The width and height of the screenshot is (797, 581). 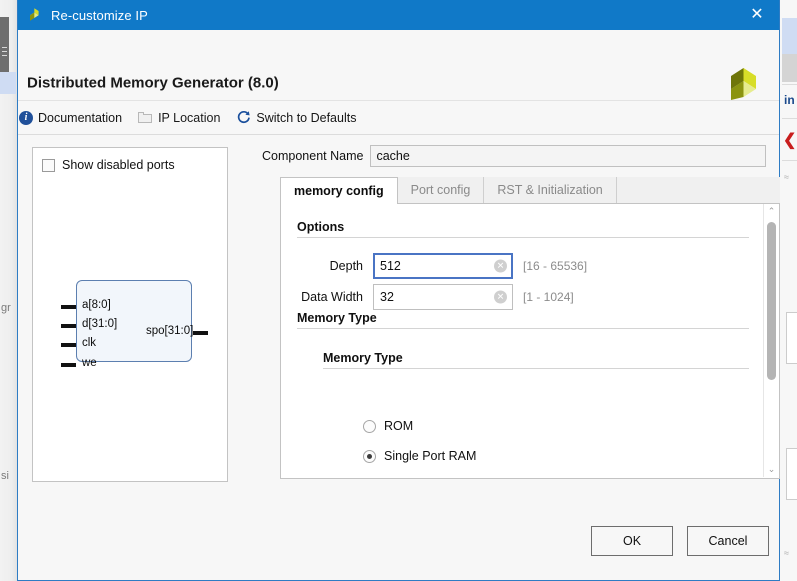 What do you see at coordinates (548, 297) in the screenshot?
I see `data-width-range-hint: [1 - 1024]` at bounding box center [548, 297].